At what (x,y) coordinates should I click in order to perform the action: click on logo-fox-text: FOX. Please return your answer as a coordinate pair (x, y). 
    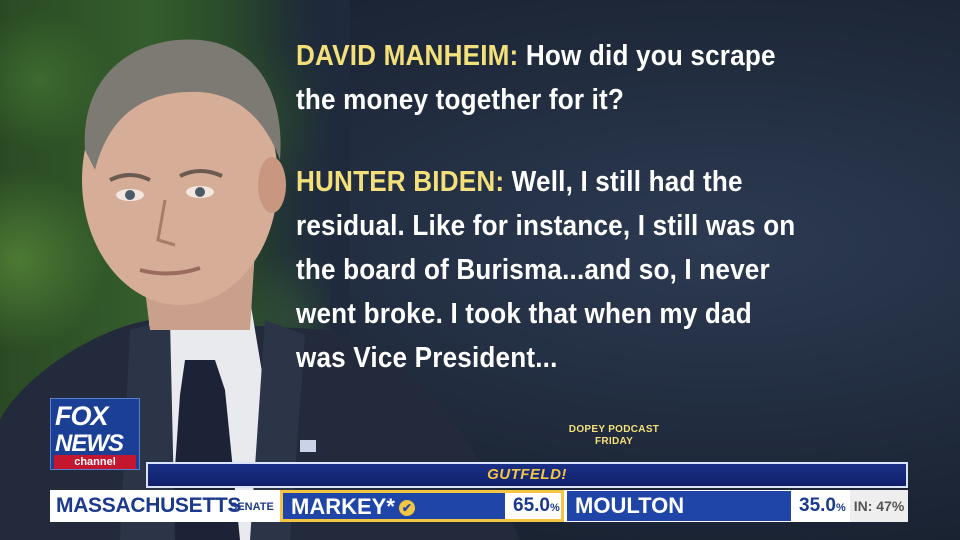
    Looking at the image, I should click on (82, 416).